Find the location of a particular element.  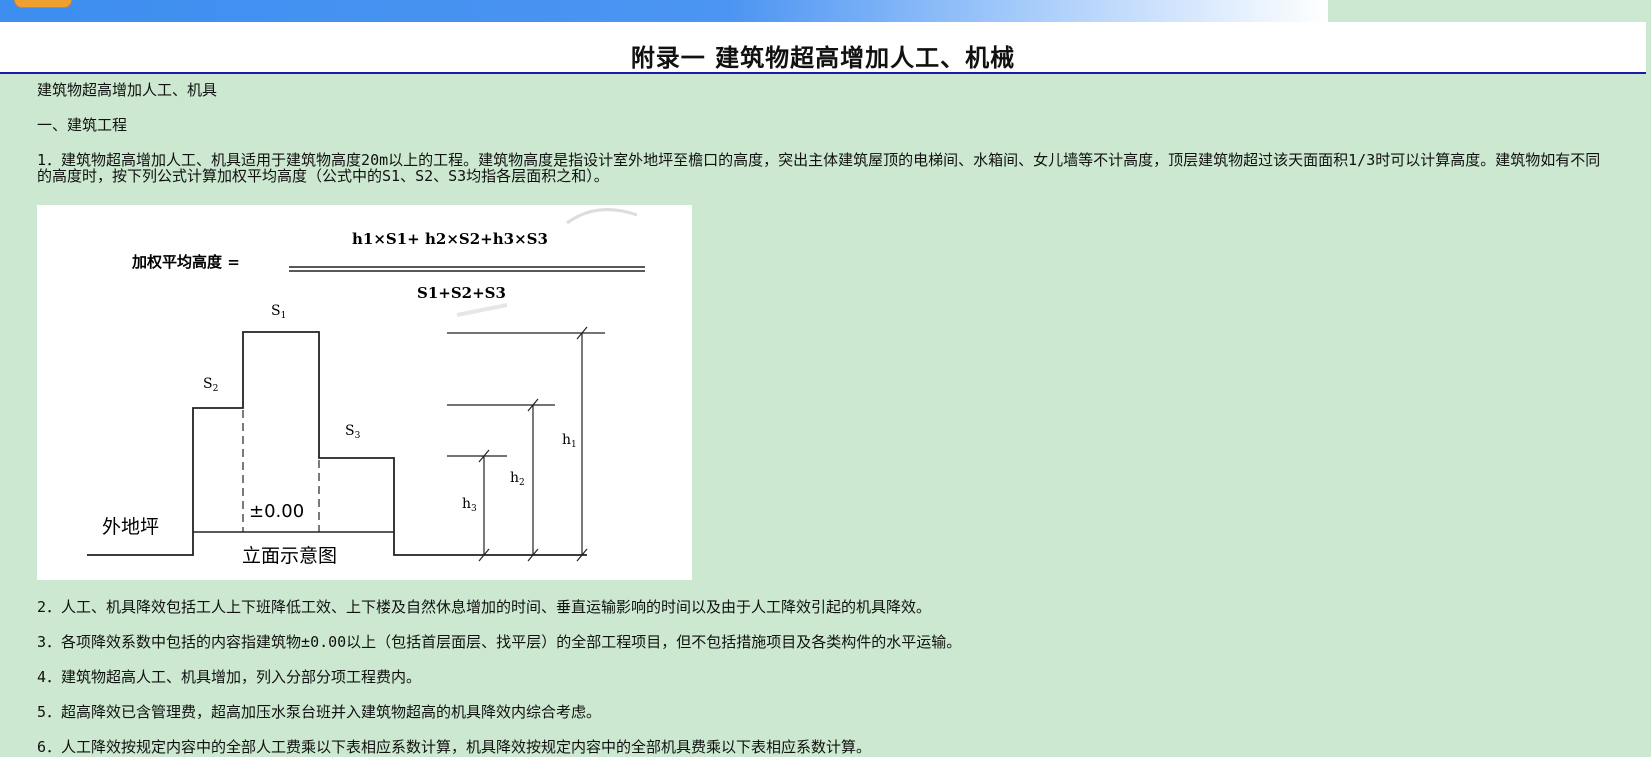

page-title: 附录一 建筑物超高增加人工、机械 is located at coordinates (823, 57).